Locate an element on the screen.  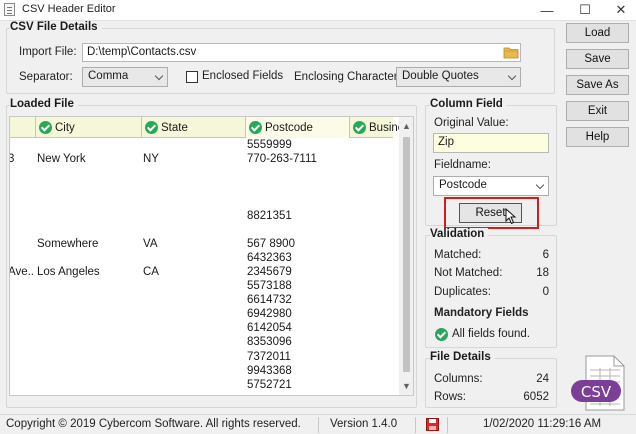
enclosing-character-select: Double Quotes is located at coordinates (458, 77).